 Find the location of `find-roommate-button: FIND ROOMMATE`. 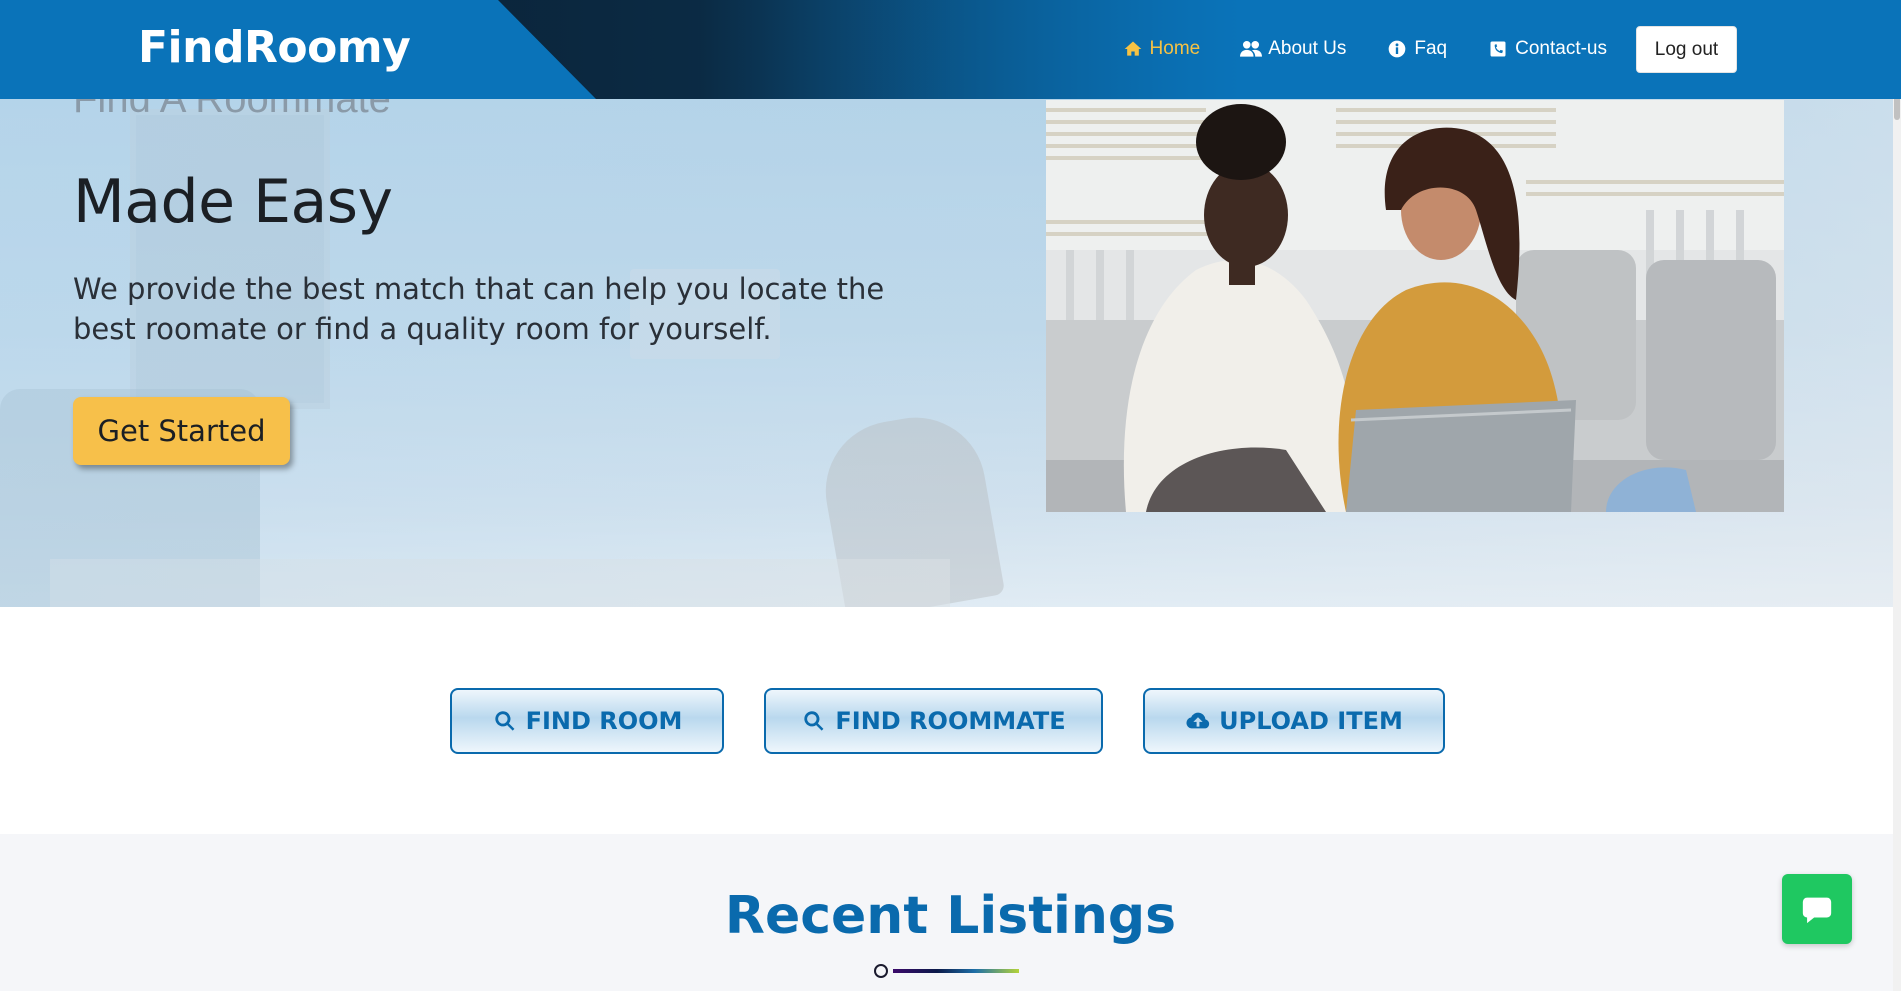

find-roommate-button: FIND ROOMMATE is located at coordinates (933, 721).